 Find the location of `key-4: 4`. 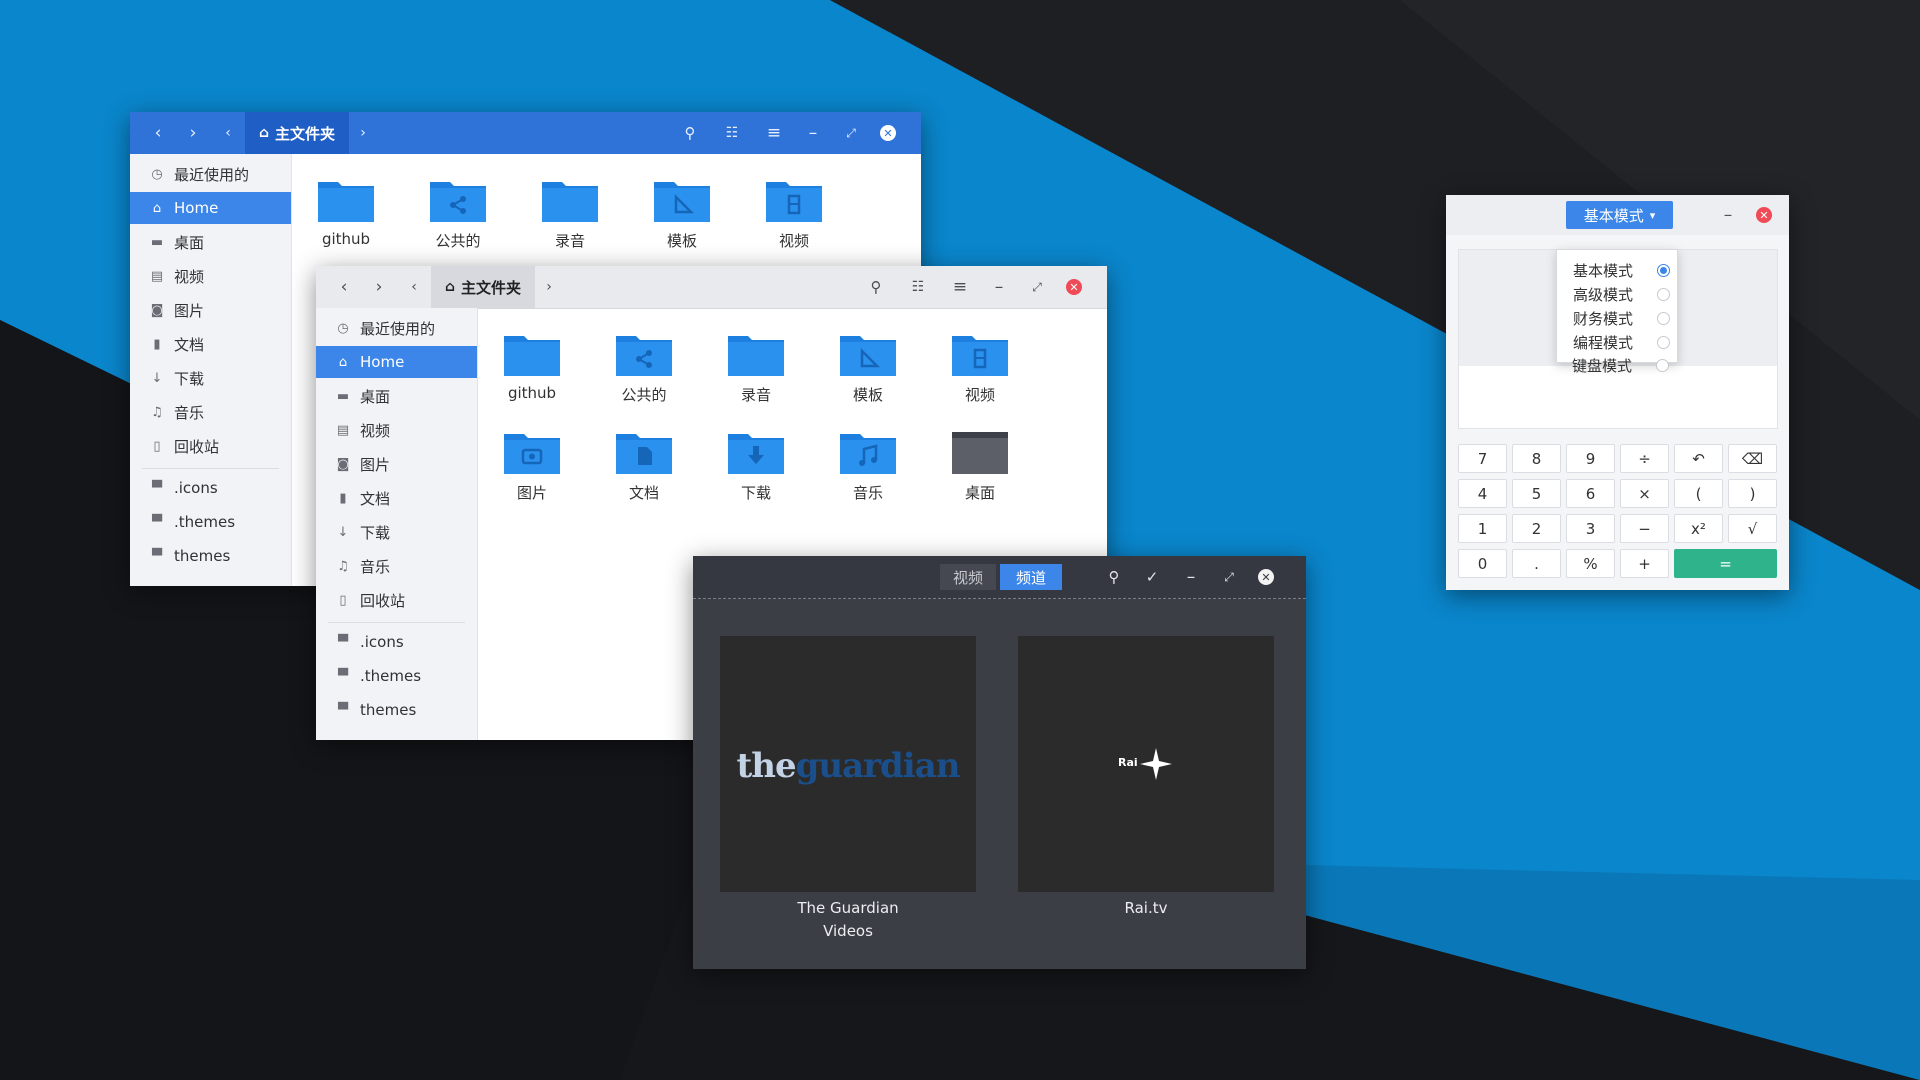

key-4: 4 is located at coordinates (1482, 493).